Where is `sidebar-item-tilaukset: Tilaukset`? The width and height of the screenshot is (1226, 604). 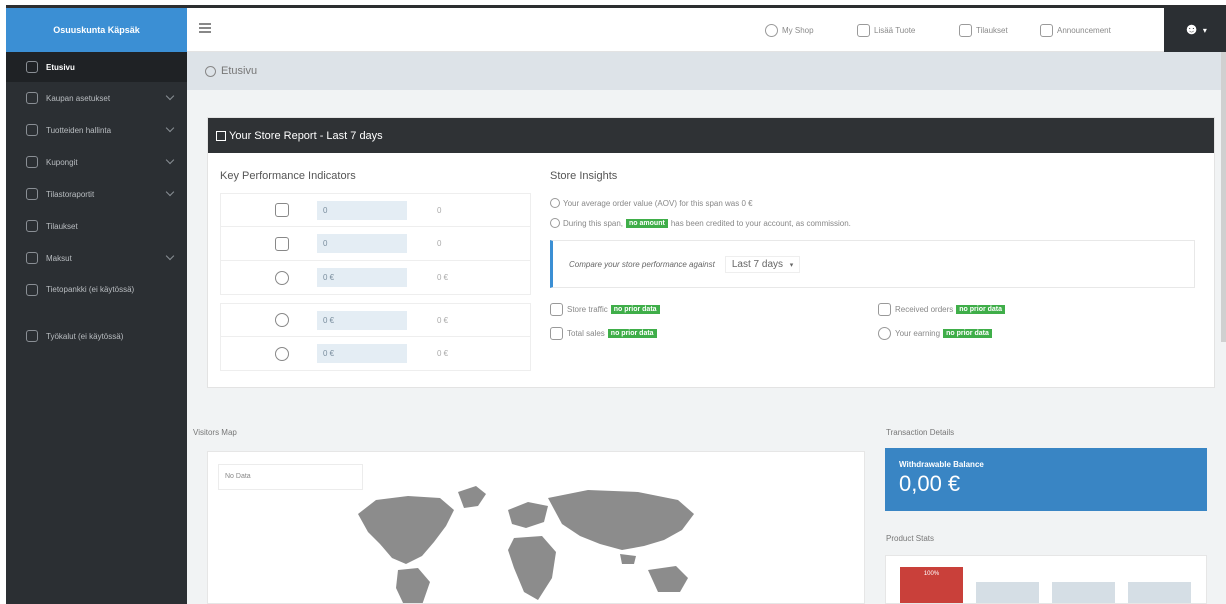
sidebar-item-tilaukset: Tilaukset is located at coordinates (96, 226).